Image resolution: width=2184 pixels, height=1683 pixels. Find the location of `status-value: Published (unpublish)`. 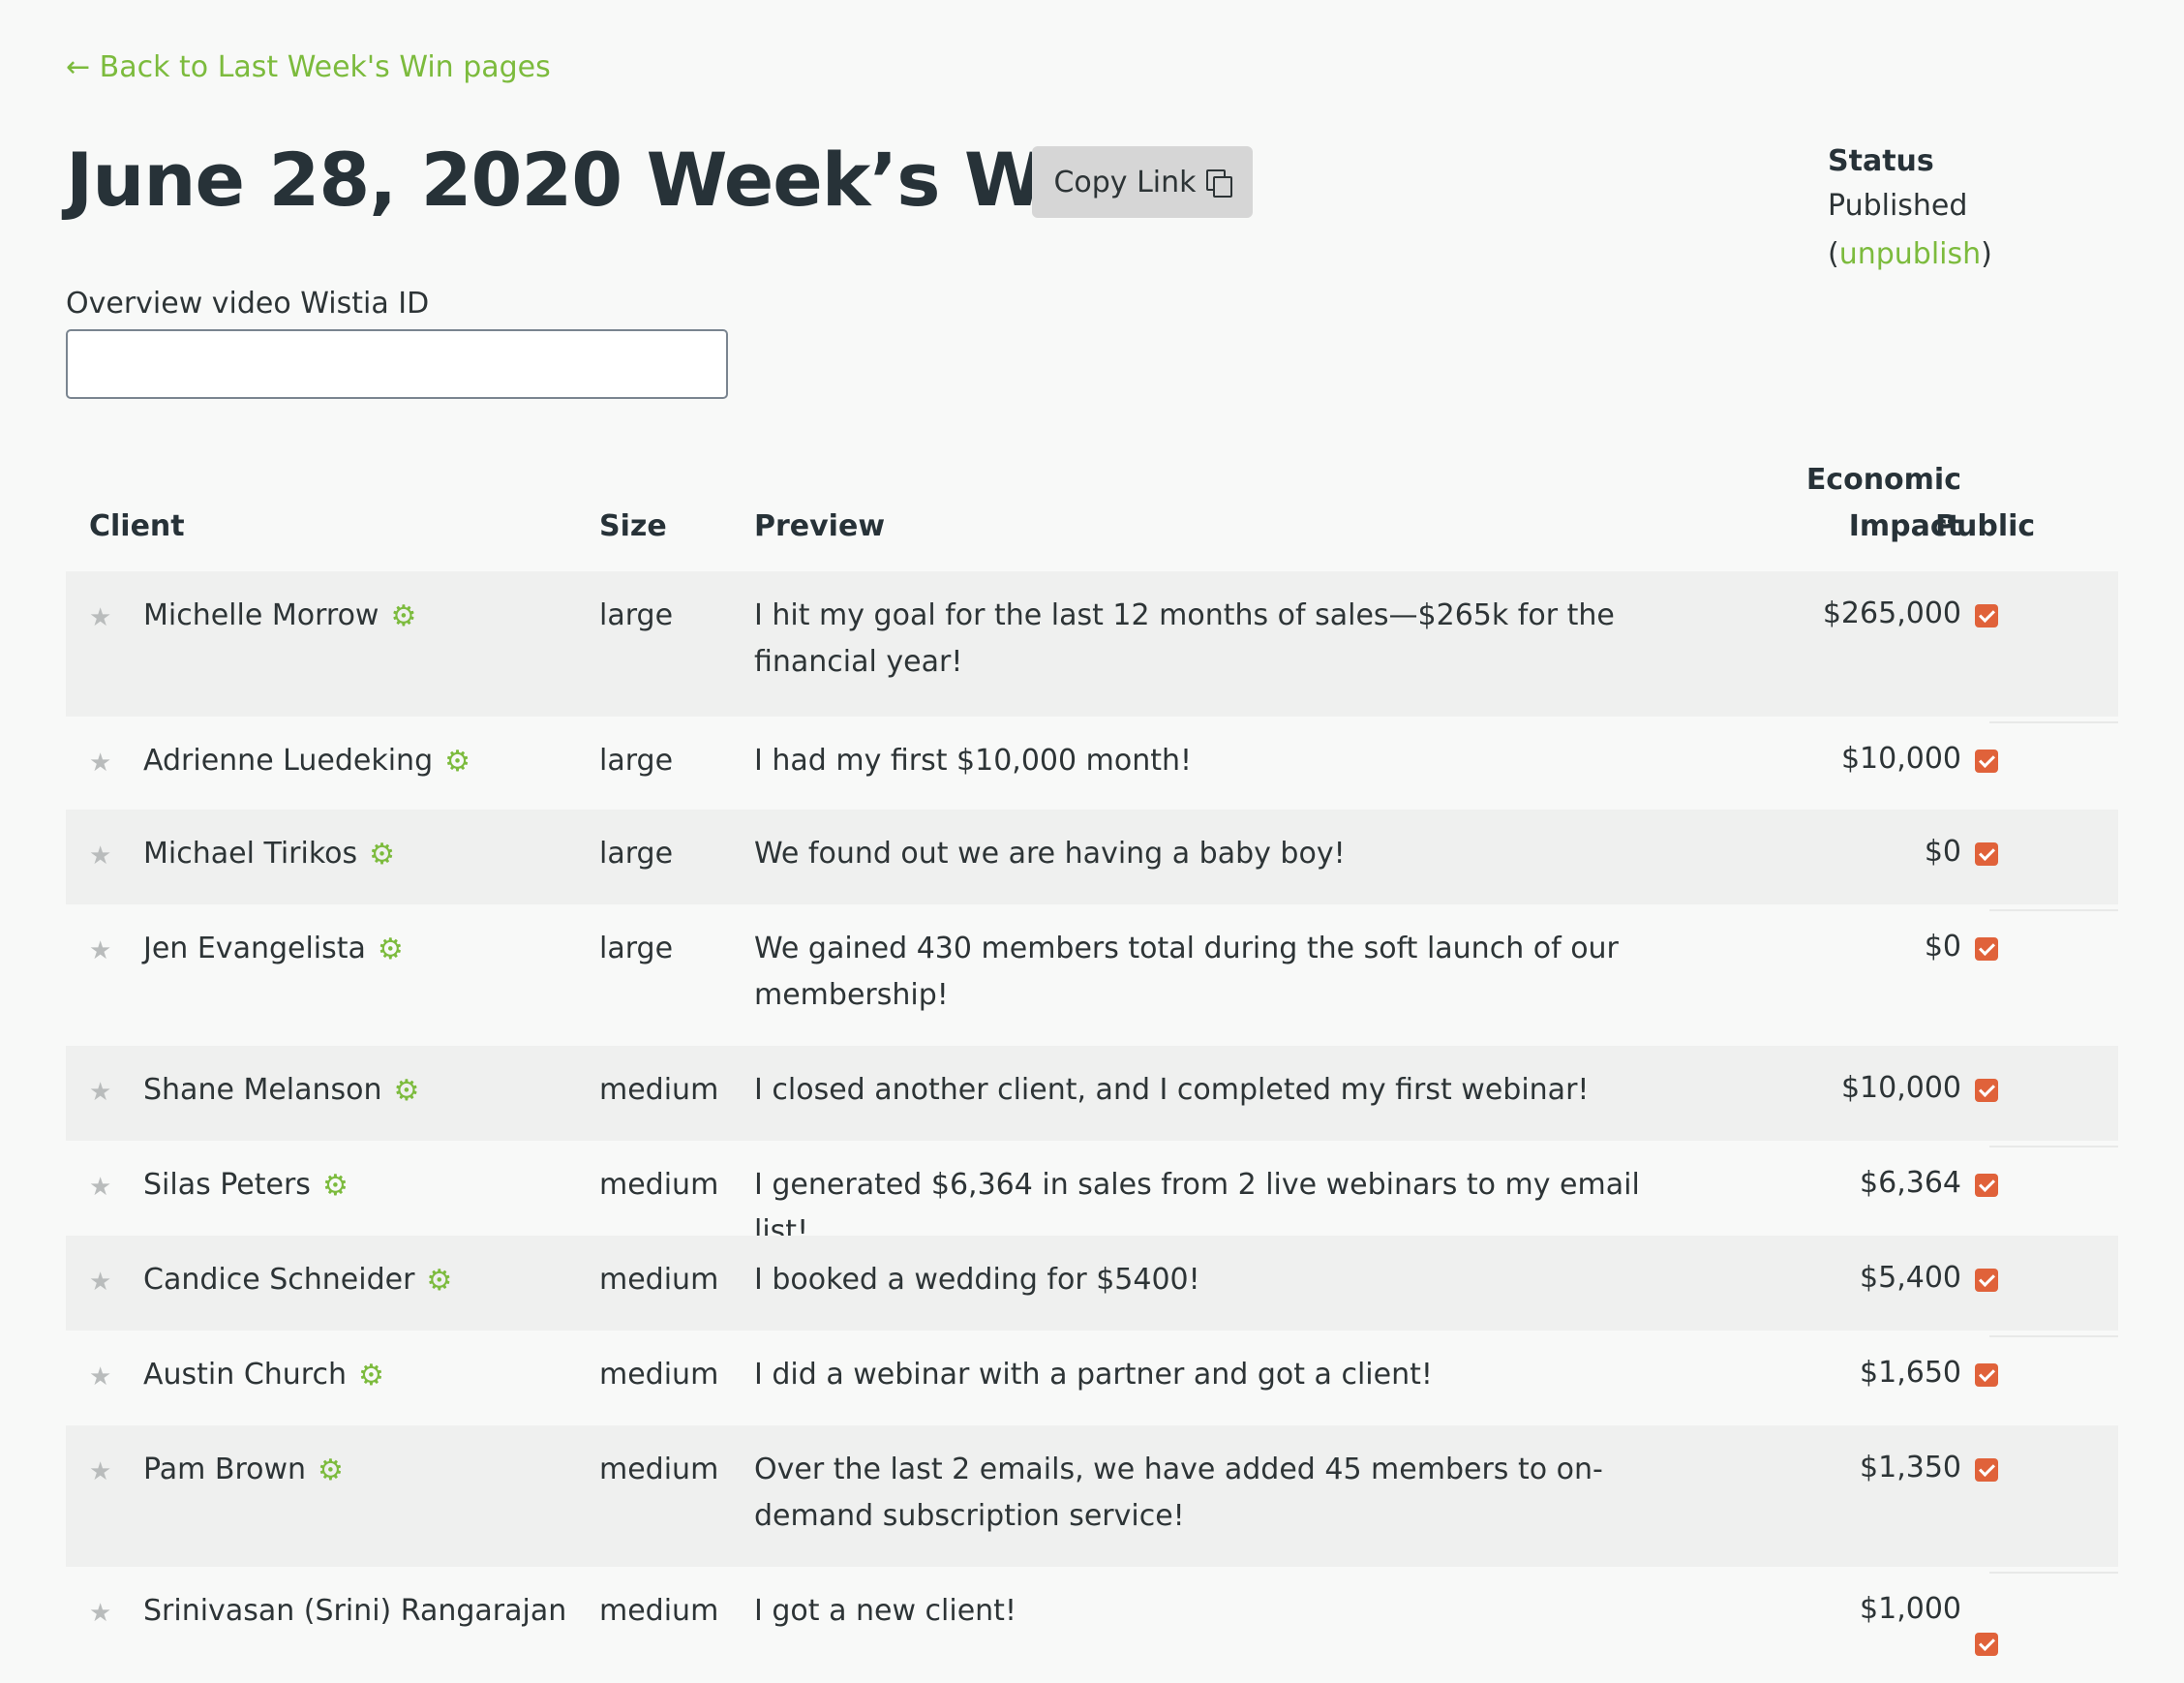

status-value: Published (unpublish) is located at coordinates (1973, 231).